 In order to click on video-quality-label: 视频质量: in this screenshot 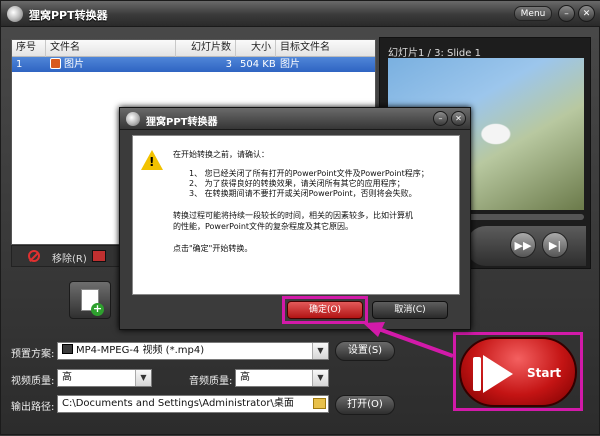, I will do `click(33, 381)`.